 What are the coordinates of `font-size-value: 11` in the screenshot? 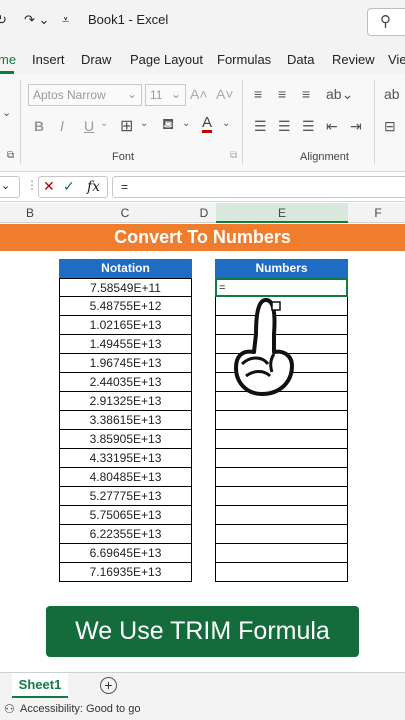 It's located at (156, 95).